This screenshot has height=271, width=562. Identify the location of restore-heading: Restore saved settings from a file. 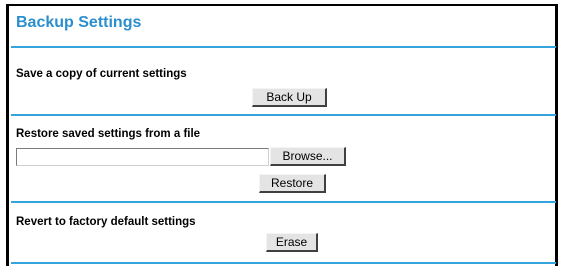
(108, 134).